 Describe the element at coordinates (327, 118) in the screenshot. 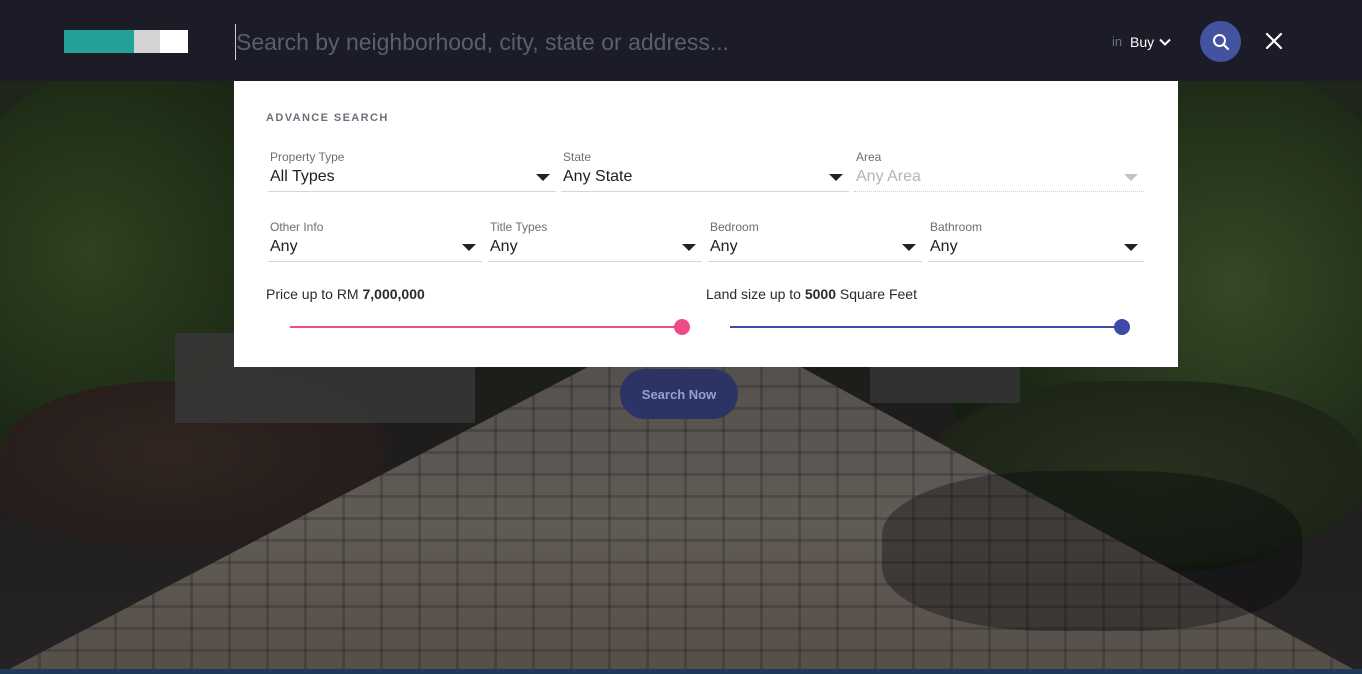

I see `panel-title: ADVANCE SEARCH` at that location.